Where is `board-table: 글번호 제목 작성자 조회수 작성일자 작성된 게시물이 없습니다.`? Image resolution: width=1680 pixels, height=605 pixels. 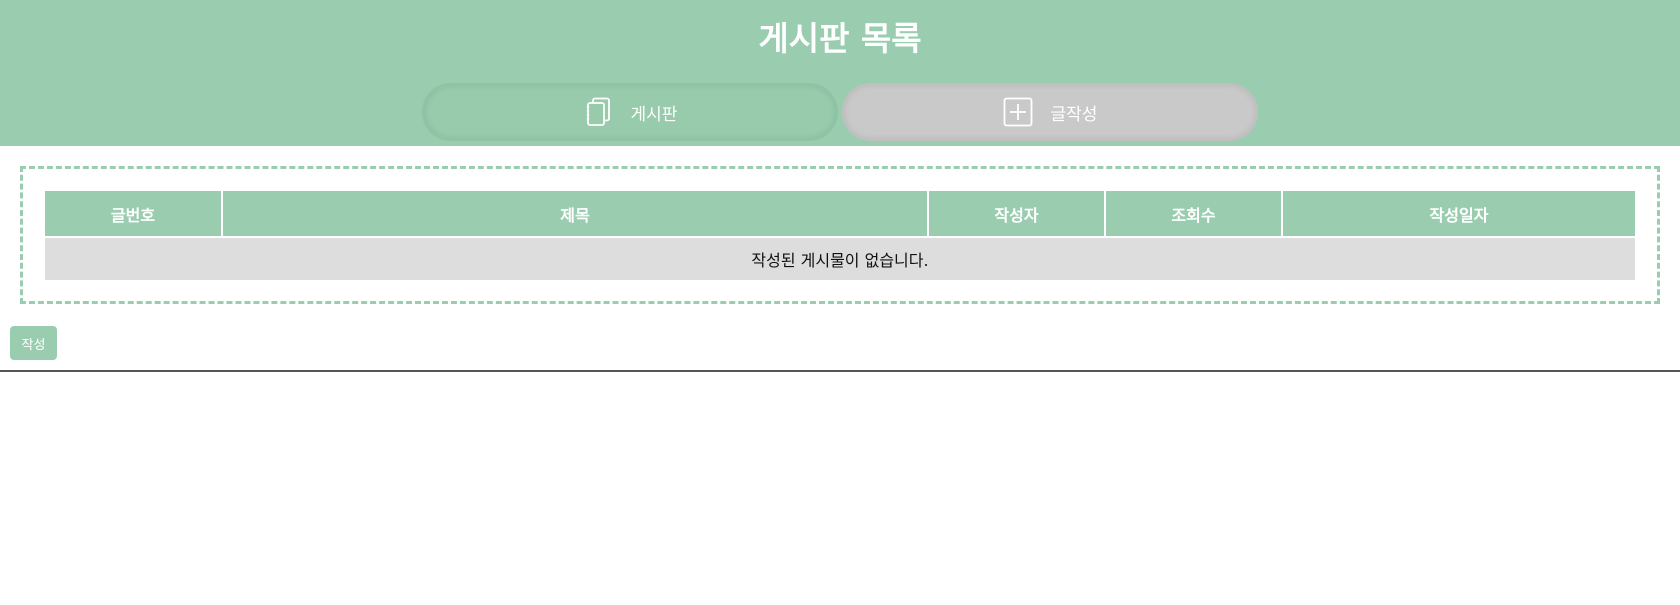
board-table: 글번호 제목 작성자 조회수 작성일자 작성된 게시물이 없습니다. is located at coordinates (840, 235).